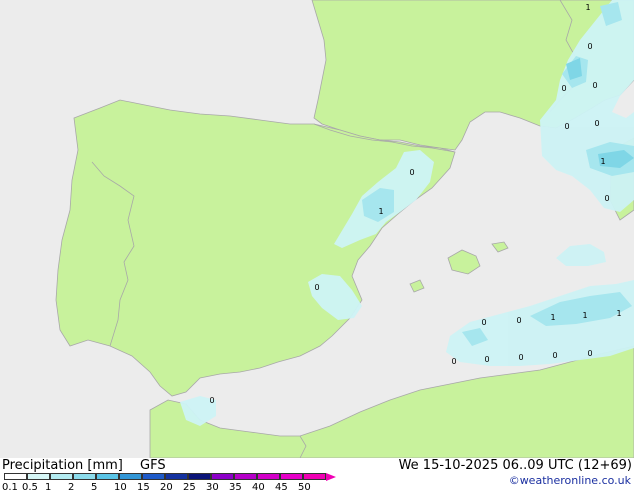  I want to click on credit-link: ©weatheronline.co.uk, so click(570, 480).